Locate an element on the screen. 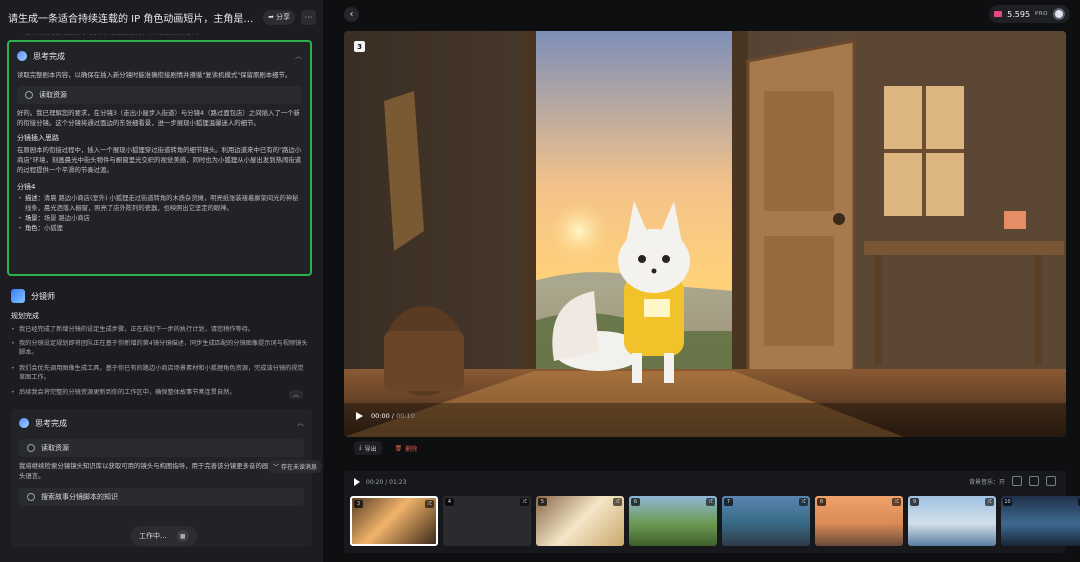 The image size is (1080, 562). read-resource-label: 读取资源 is located at coordinates (53, 95).